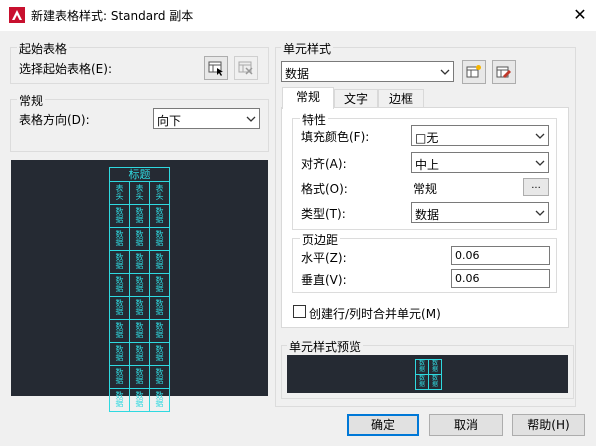 This screenshot has height=446, width=596. I want to click on cell-preview-data-cell: 数据, so click(422, 382).